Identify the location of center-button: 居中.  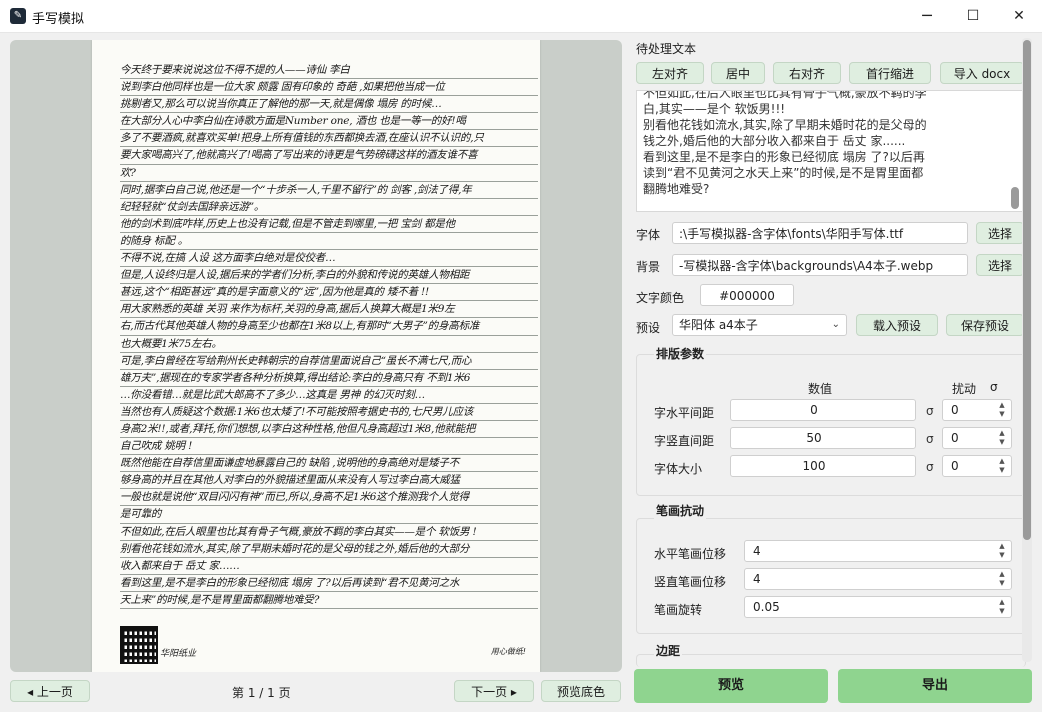
(738, 73).